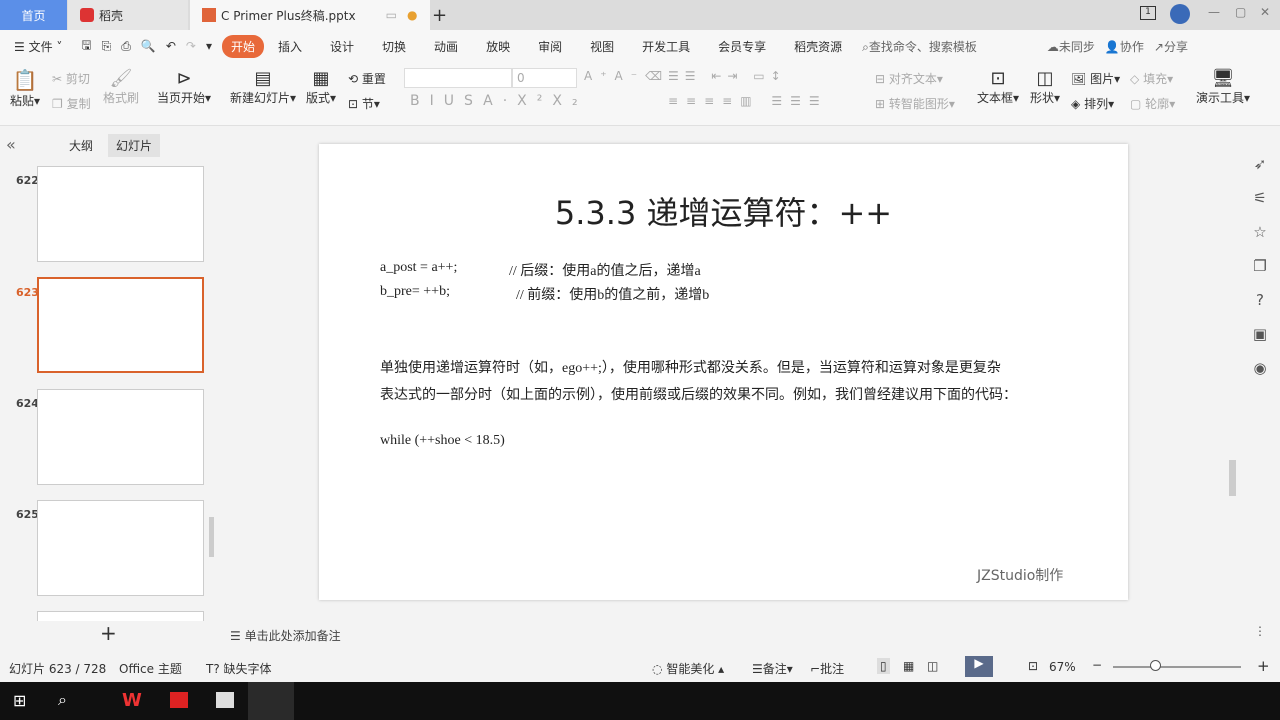 The width and height of the screenshot is (1280, 720). What do you see at coordinates (442, 441) in the screenshot?
I see `code-line-3: while (++shoe < 18.5)` at bounding box center [442, 441].